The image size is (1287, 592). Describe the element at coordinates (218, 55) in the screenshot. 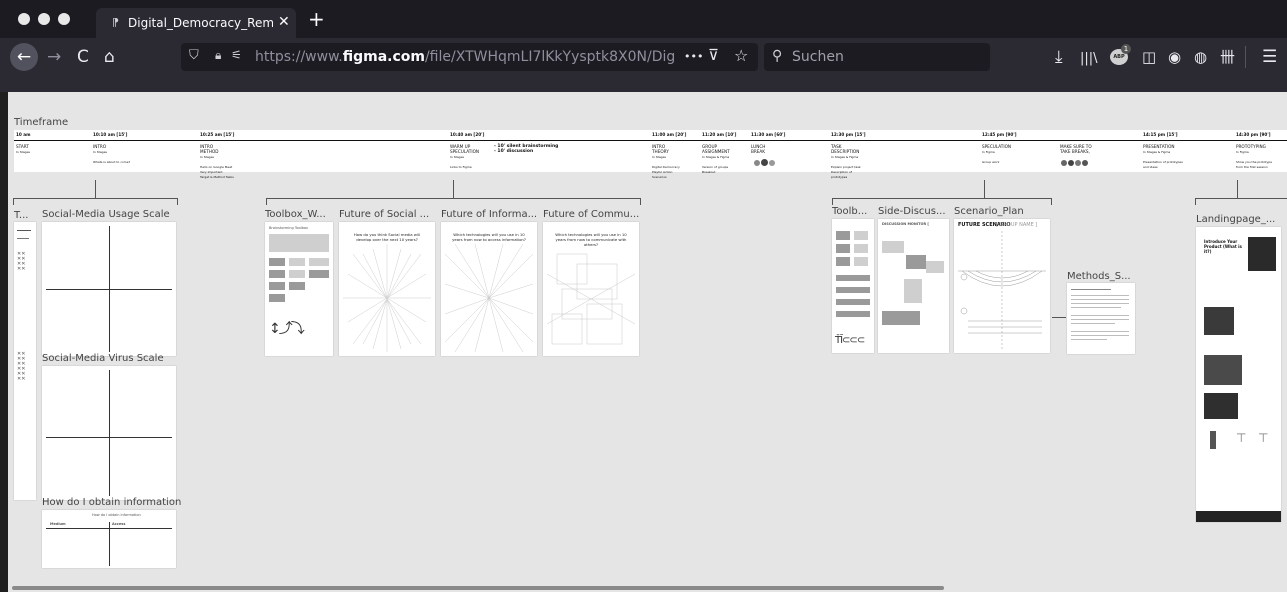

I see `lock-icon: 🔒︎` at that location.